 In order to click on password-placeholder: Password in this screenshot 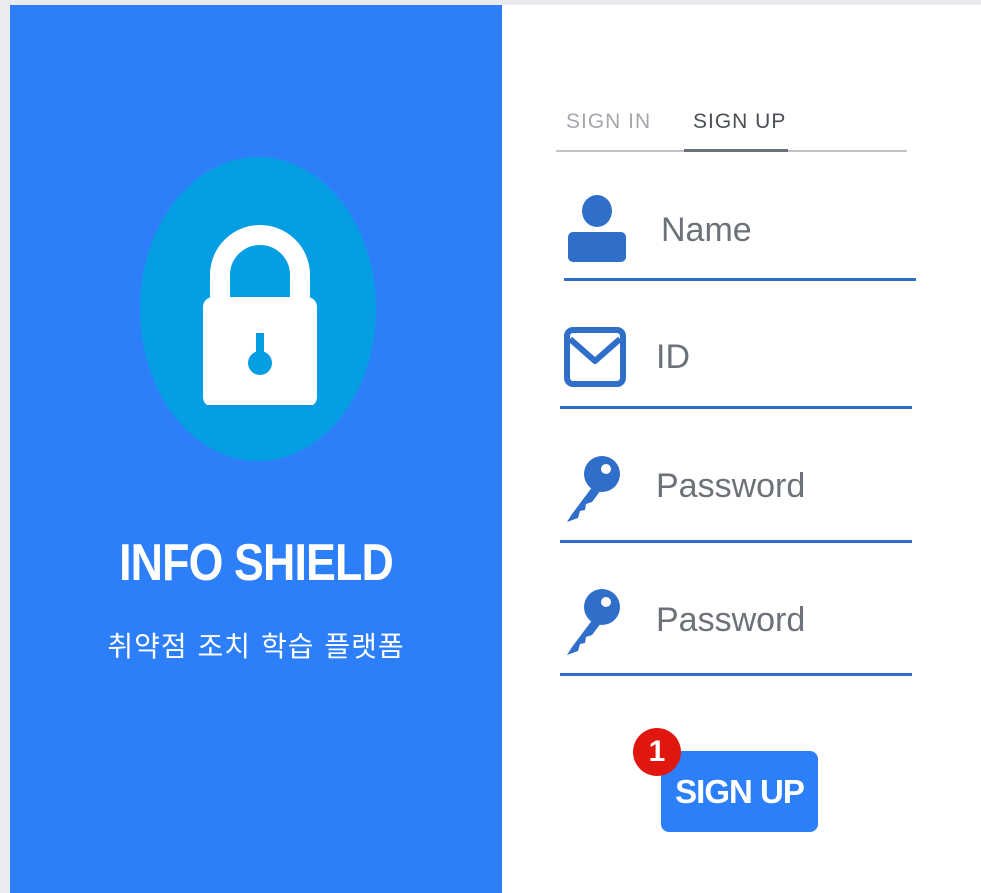, I will do `click(731, 486)`.